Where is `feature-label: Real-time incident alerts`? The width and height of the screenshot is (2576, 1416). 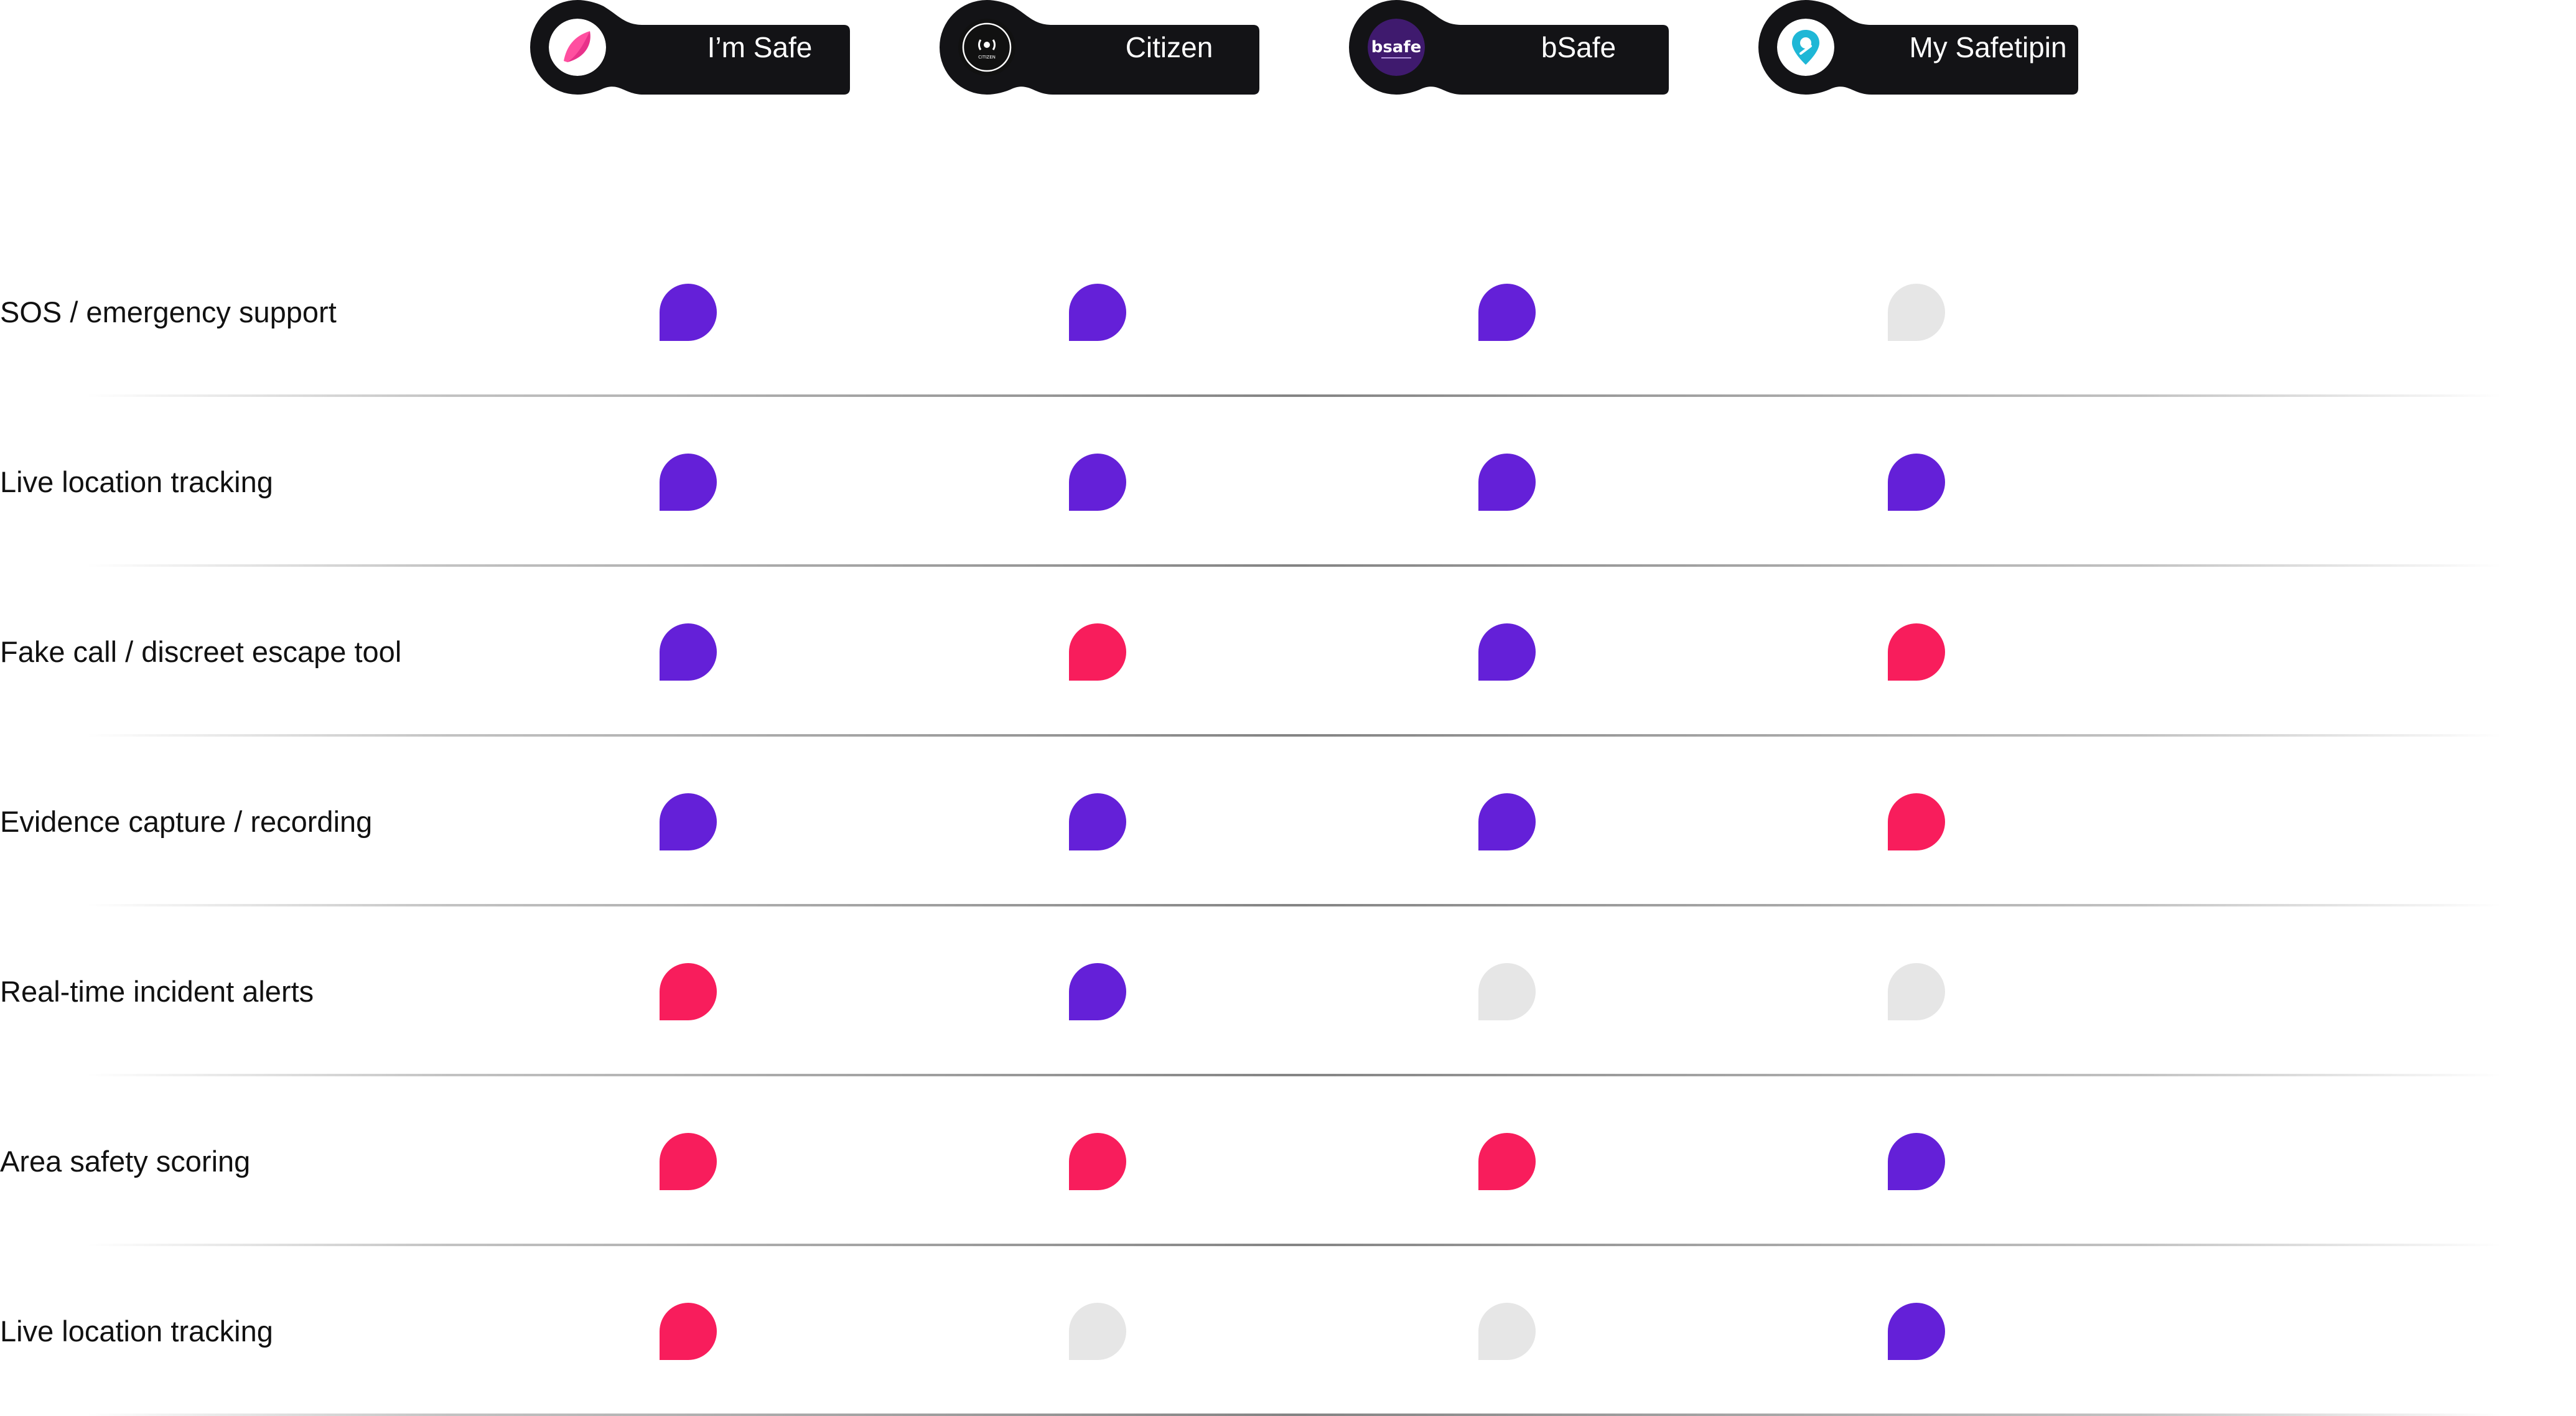
feature-label: Real-time incident alerts is located at coordinates (157, 991).